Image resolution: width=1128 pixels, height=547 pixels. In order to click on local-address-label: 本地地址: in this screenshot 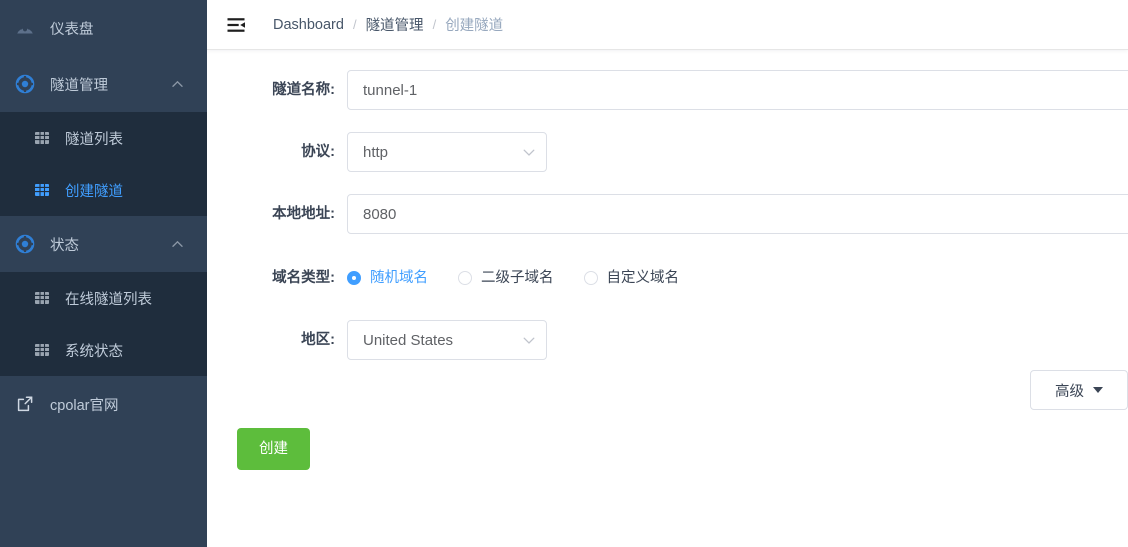, I will do `click(303, 214)`.